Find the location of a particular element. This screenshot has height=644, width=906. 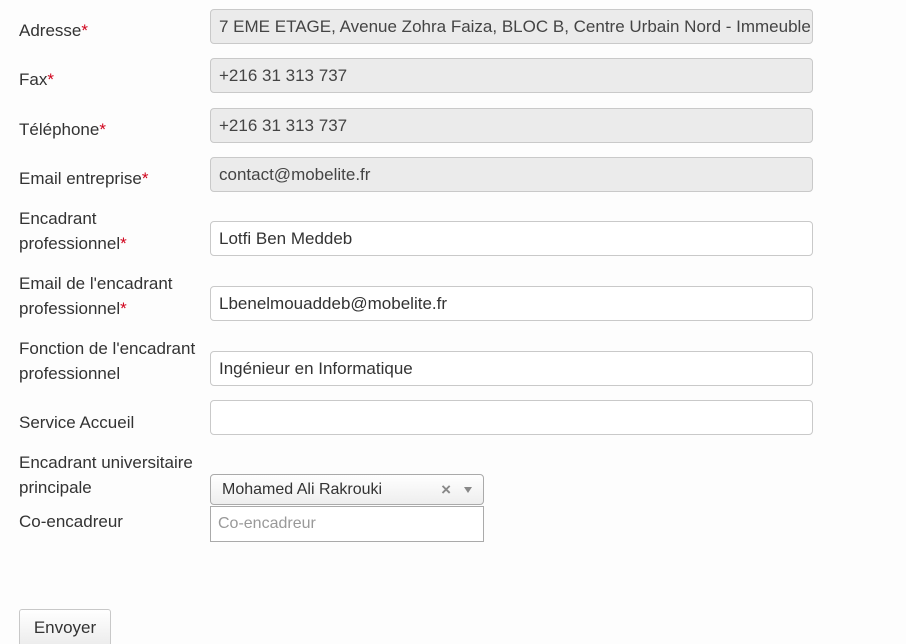

label-email-entreprise-text: Email entreprise is located at coordinates (80, 178).